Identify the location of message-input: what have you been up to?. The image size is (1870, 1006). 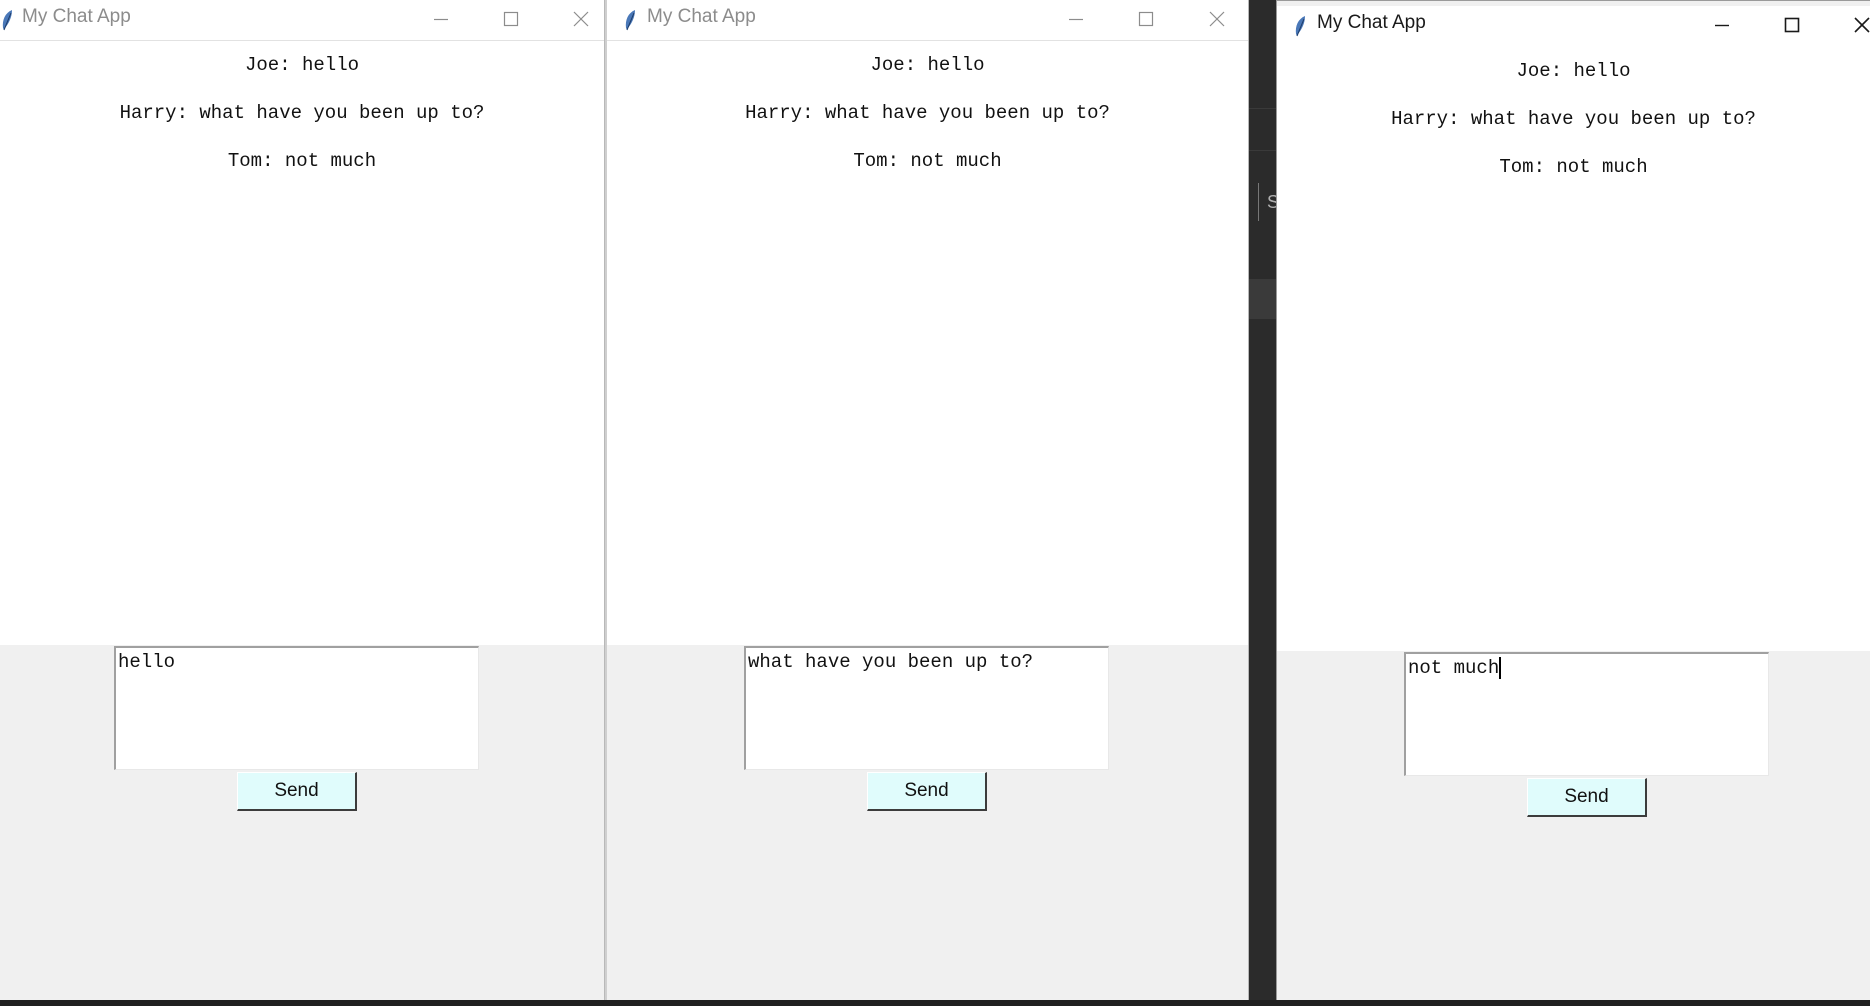
(926, 708).